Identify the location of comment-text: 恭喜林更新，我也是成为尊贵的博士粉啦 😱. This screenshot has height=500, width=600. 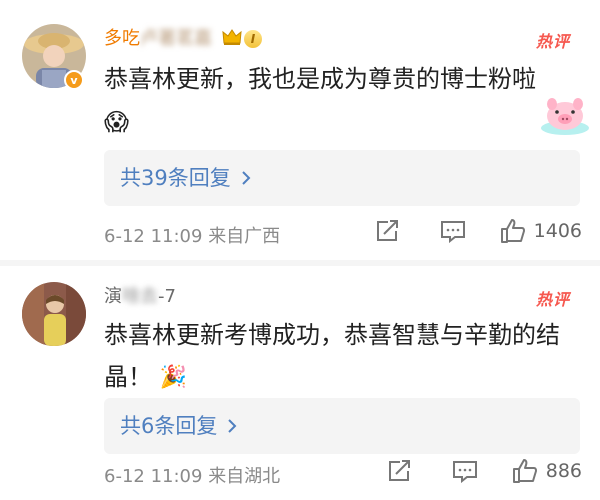
(339, 100).